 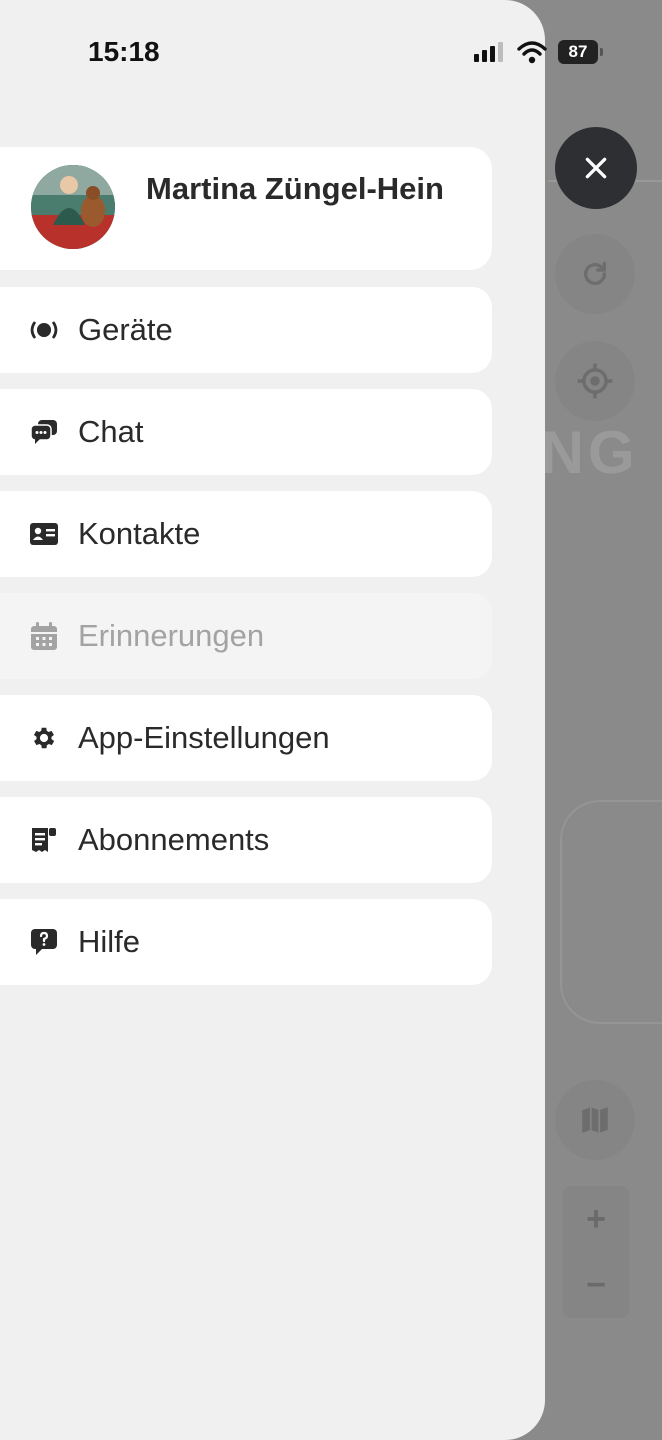 What do you see at coordinates (111, 431) in the screenshot?
I see `menu-item-label: Chat` at bounding box center [111, 431].